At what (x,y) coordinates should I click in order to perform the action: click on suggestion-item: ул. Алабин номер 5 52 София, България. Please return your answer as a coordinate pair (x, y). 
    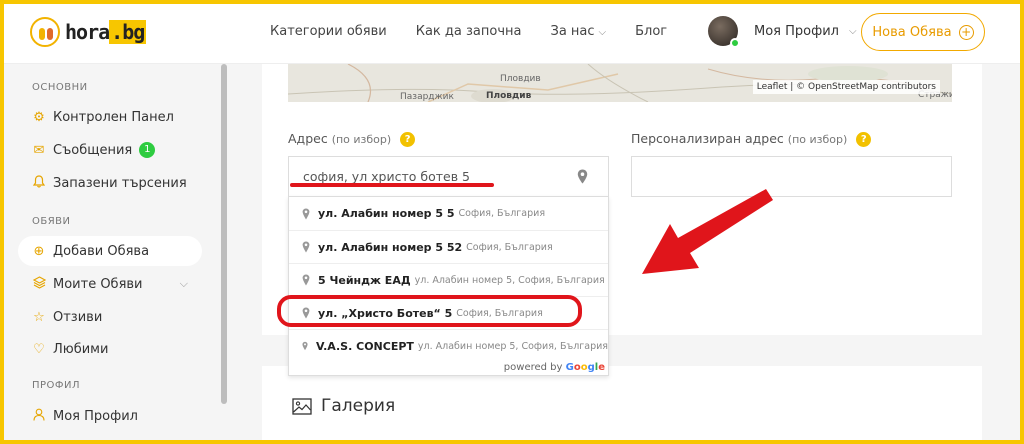
    Looking at the image, I should click on (448, 246).